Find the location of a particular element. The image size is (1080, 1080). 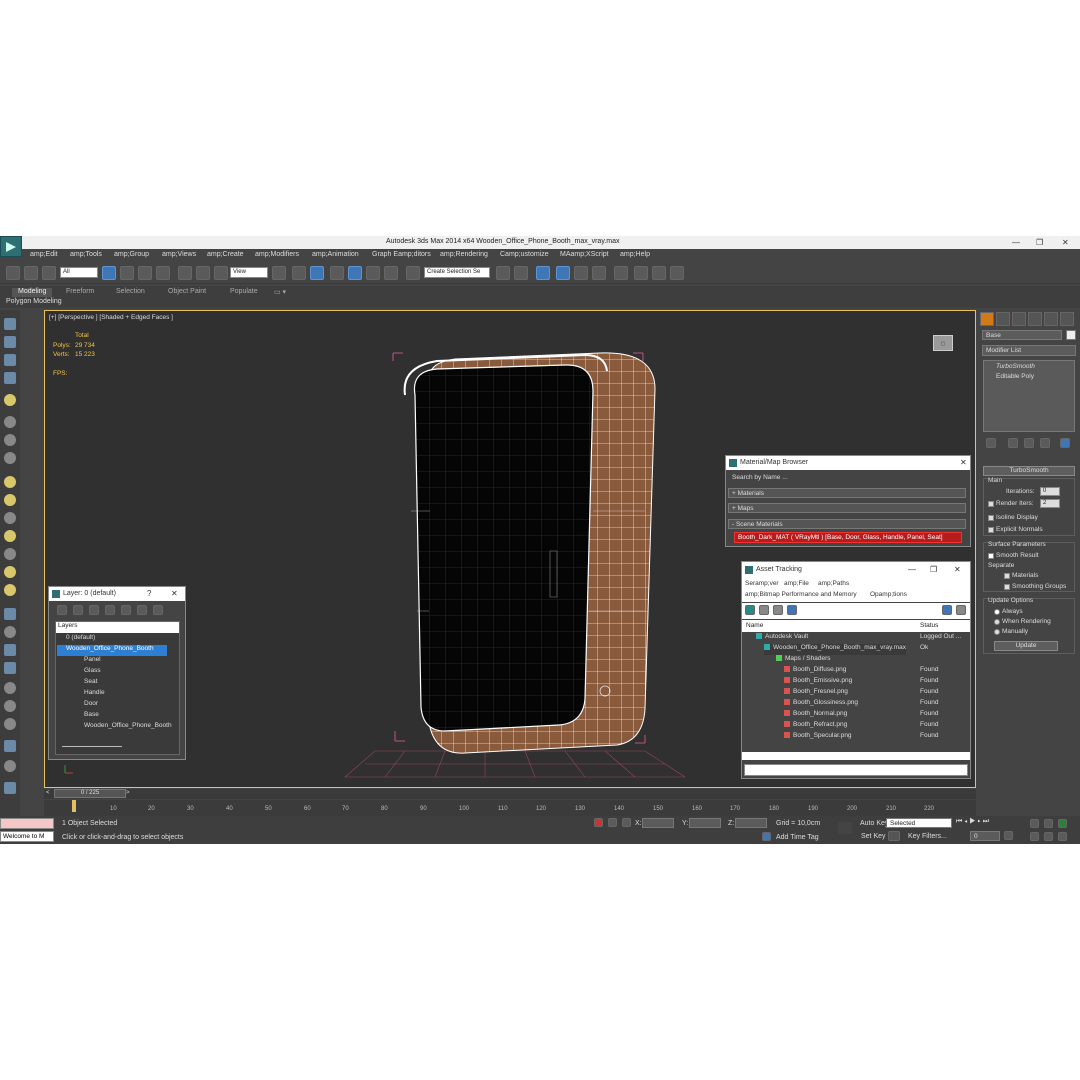

modifier-list-dropdown: Modifier List is located at coordinates (1029, 350).